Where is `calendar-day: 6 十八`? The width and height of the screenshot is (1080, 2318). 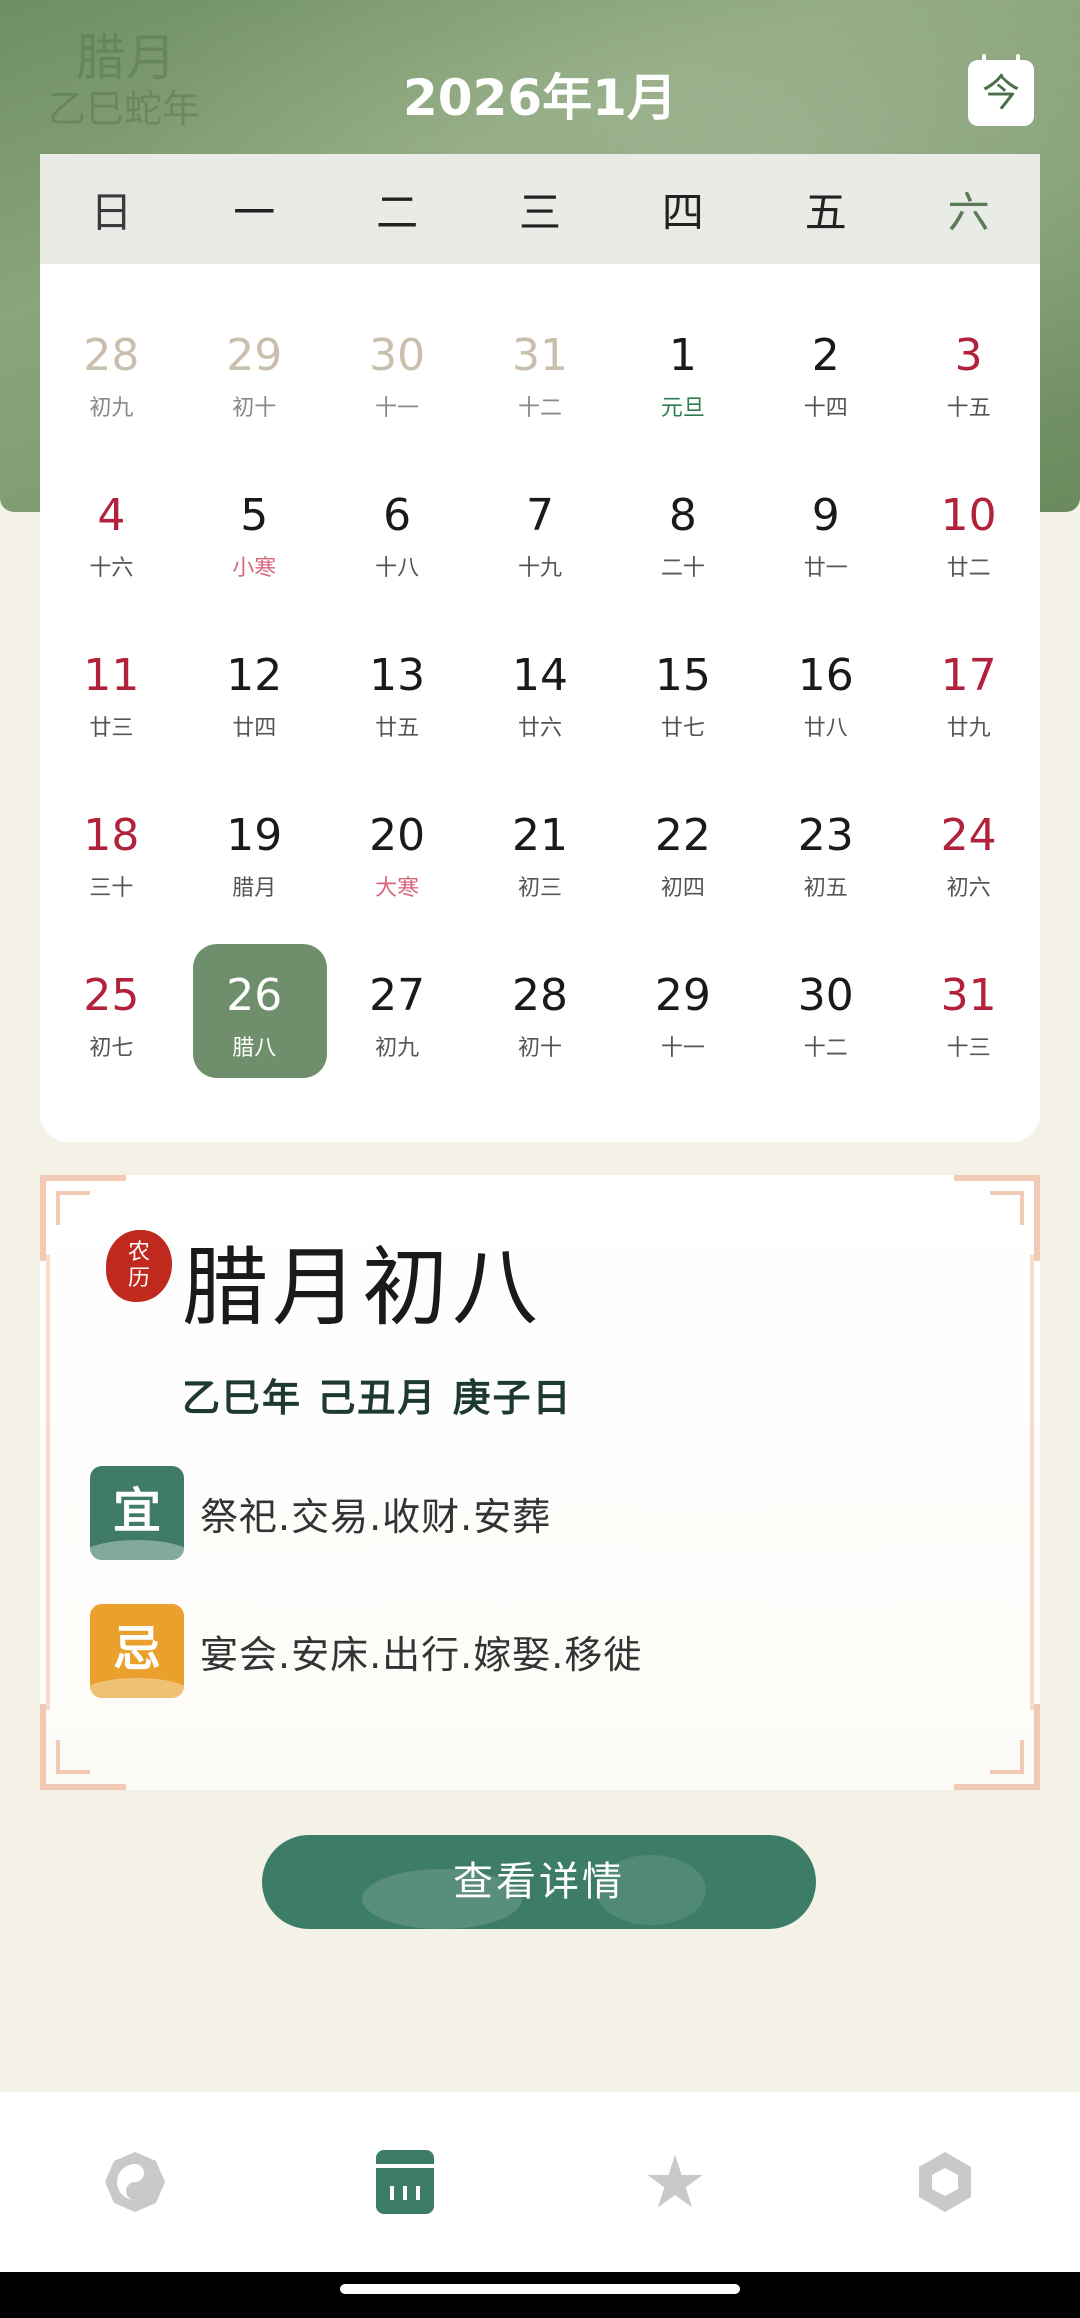
calendar-day: 6 十八 is located at coordinates (397, 514).